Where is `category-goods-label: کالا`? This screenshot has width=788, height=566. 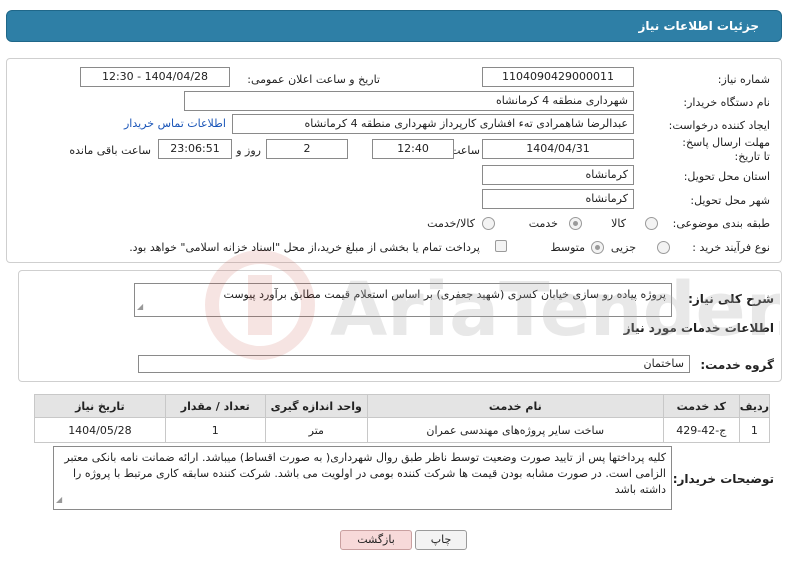
category-goods-label: کالا is located at coordinates (618, 223).